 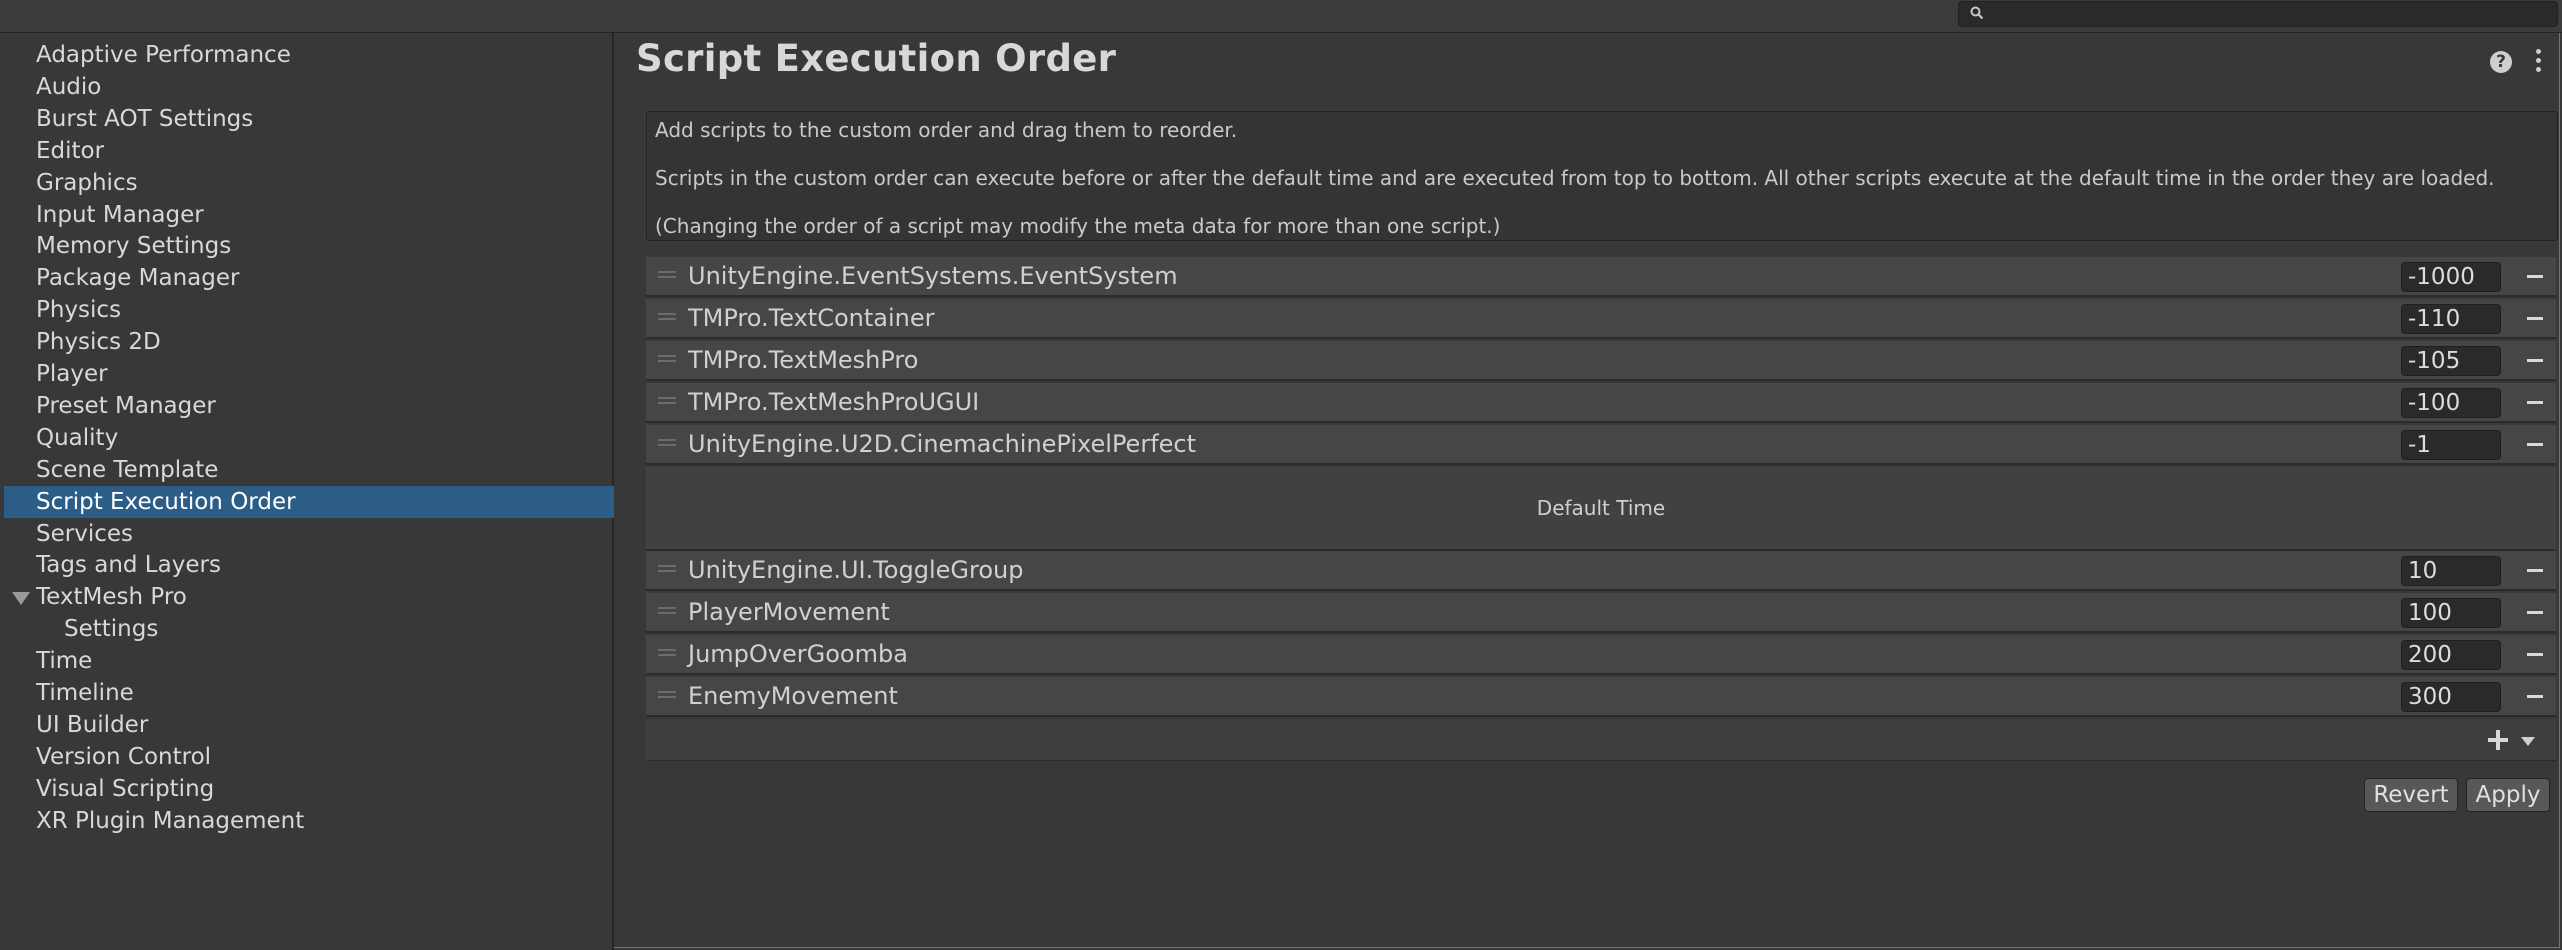 I want to click on help-icon: ?, so click(x=2501, y=62).